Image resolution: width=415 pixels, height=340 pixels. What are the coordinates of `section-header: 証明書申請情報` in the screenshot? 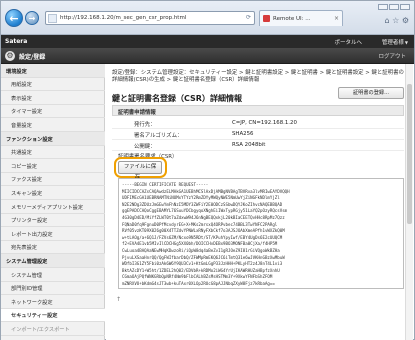 It's located at (258, 110).